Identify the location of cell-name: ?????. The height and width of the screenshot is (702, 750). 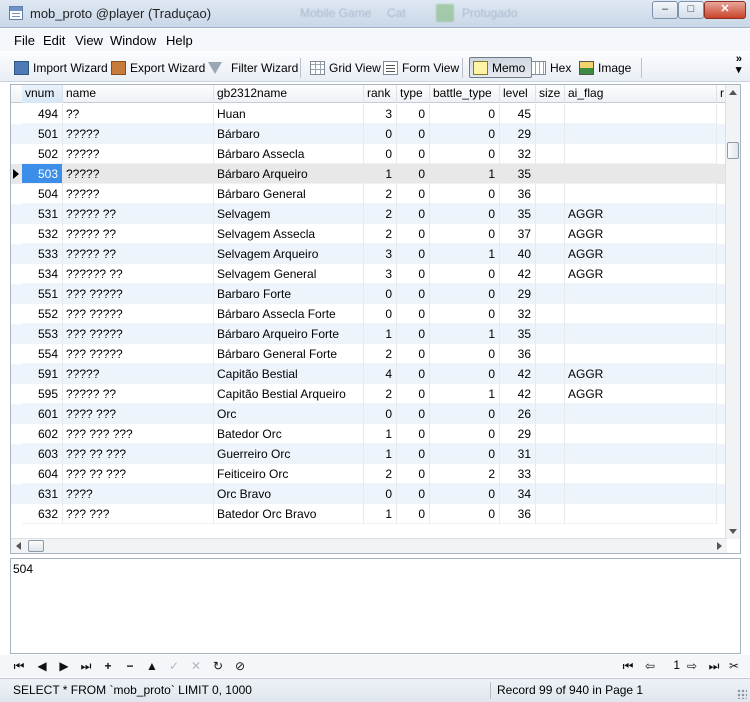
(138, 154).